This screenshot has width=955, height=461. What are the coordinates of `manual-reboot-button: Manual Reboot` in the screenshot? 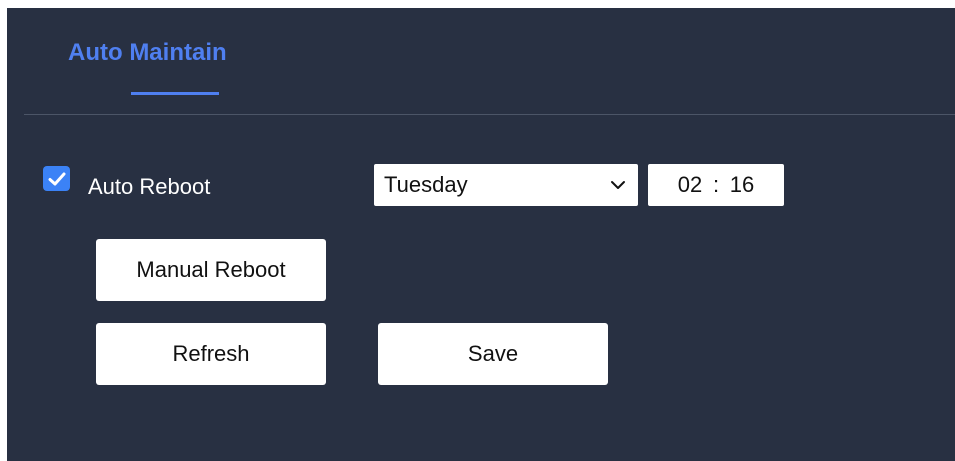 It's located at (211, 270).